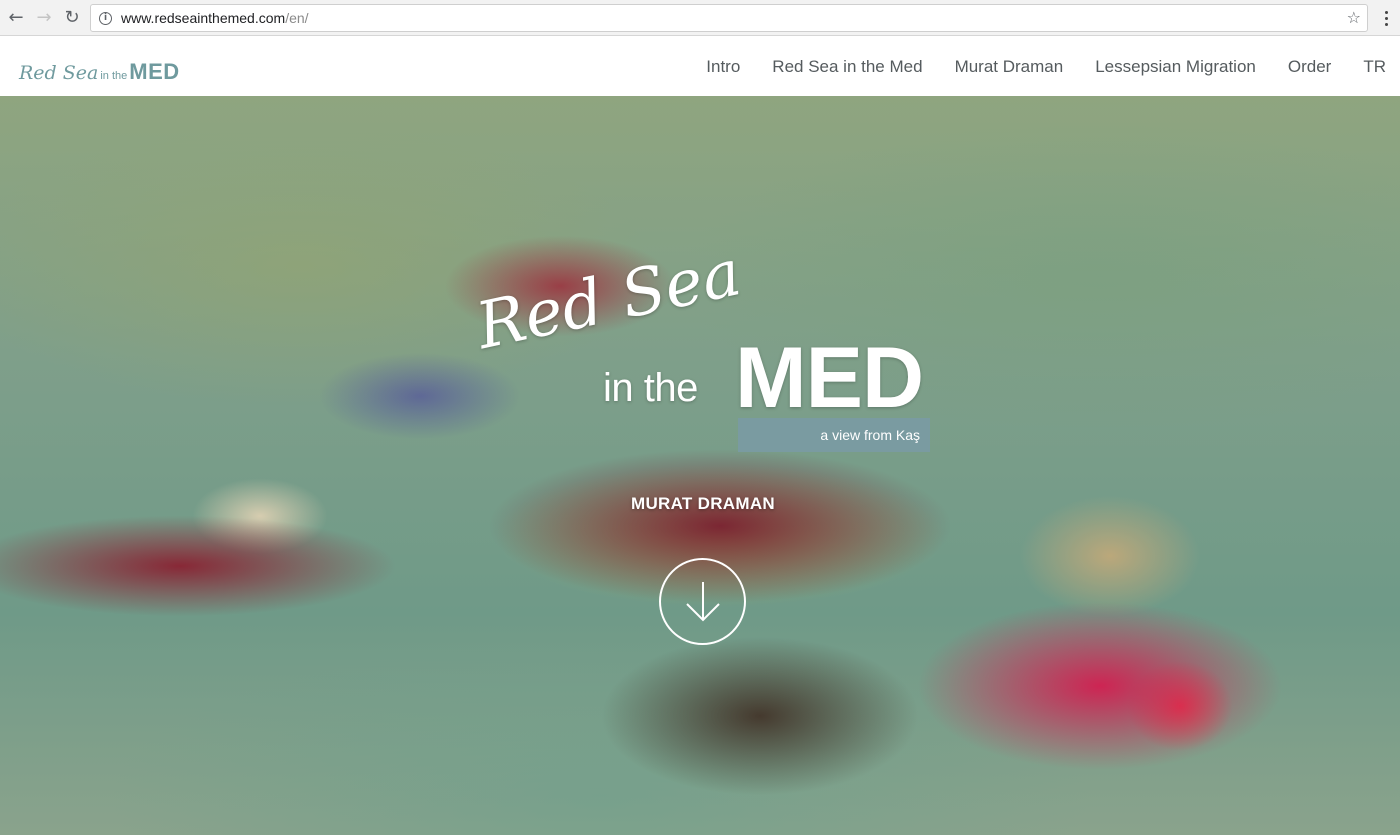  I want to click on kebab-menu-icon, so click(1386, 18).